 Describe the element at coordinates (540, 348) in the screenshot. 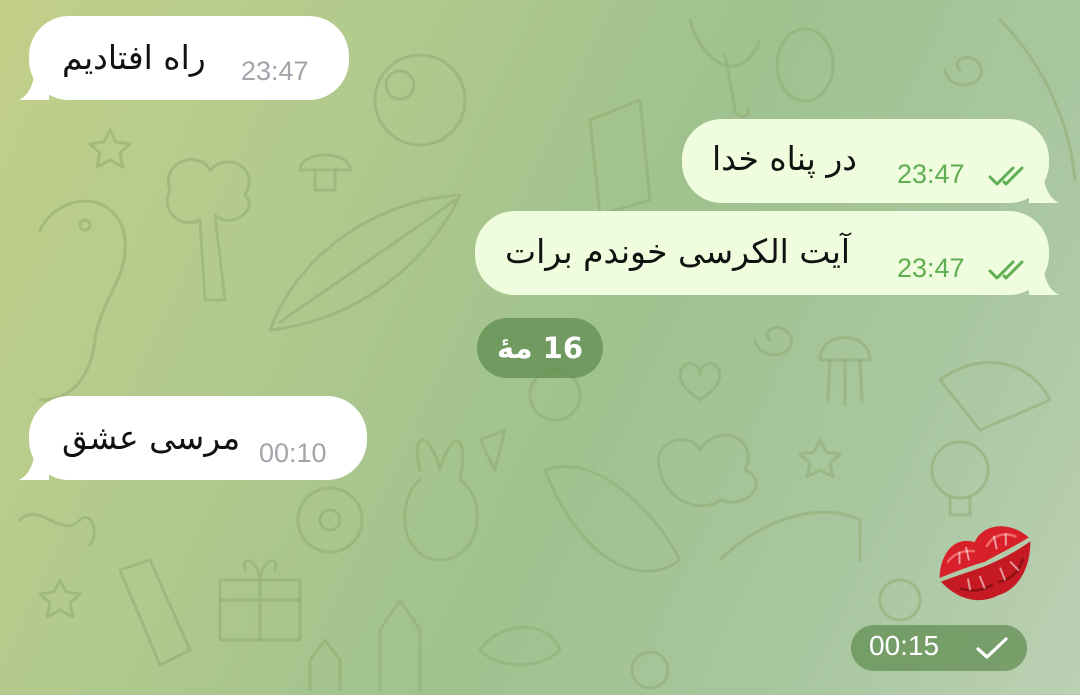

I see `date-separator: 16 مهٔ` at that location.